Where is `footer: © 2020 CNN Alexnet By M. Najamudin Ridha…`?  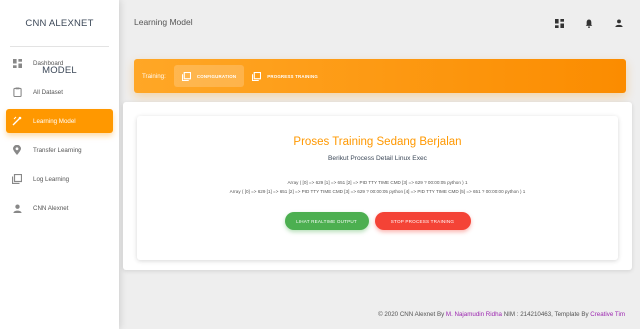 footer: © 2020 CNN Alexnet By M. Najamudin Ridha… is located at coordinates (501, 314).